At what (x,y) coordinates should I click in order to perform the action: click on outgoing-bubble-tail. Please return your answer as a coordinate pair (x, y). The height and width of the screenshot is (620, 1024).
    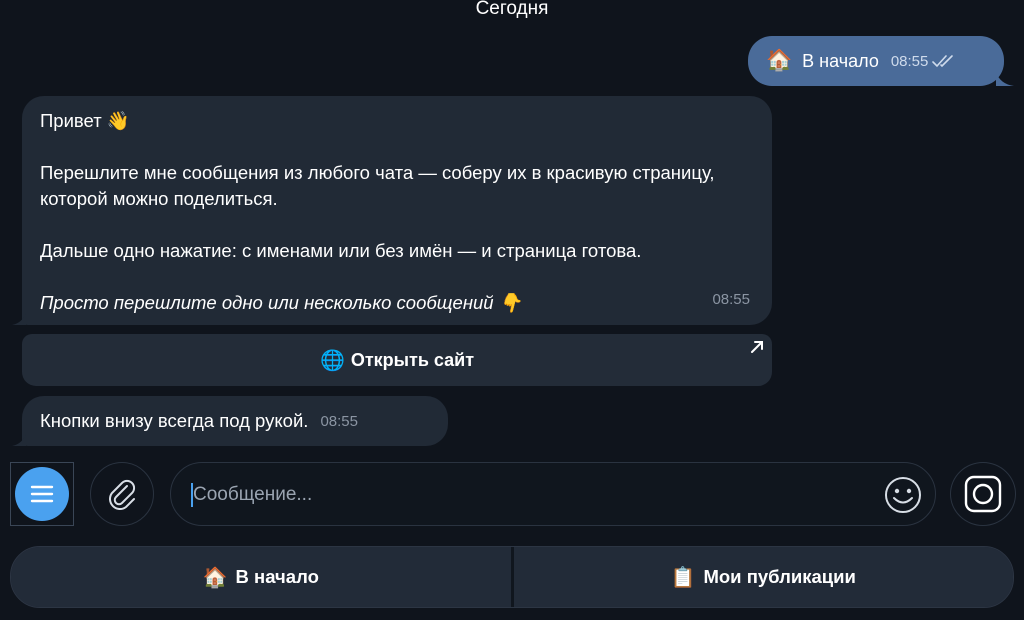
    Looking at the image, I should click on (1005, 79).